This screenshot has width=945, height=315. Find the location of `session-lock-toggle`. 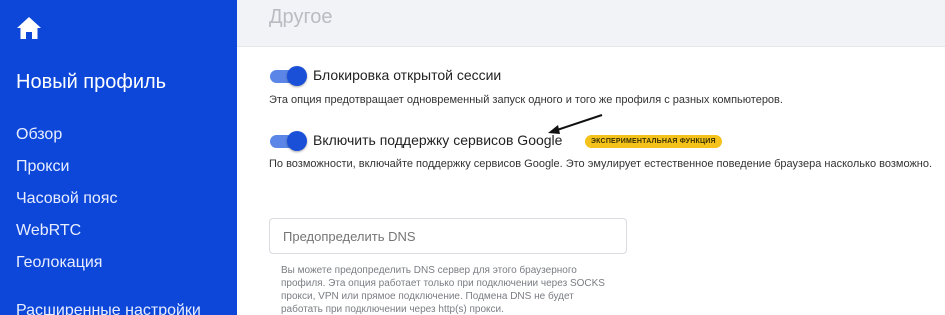

session-lock-toggle is located at coordinates (288, 76).